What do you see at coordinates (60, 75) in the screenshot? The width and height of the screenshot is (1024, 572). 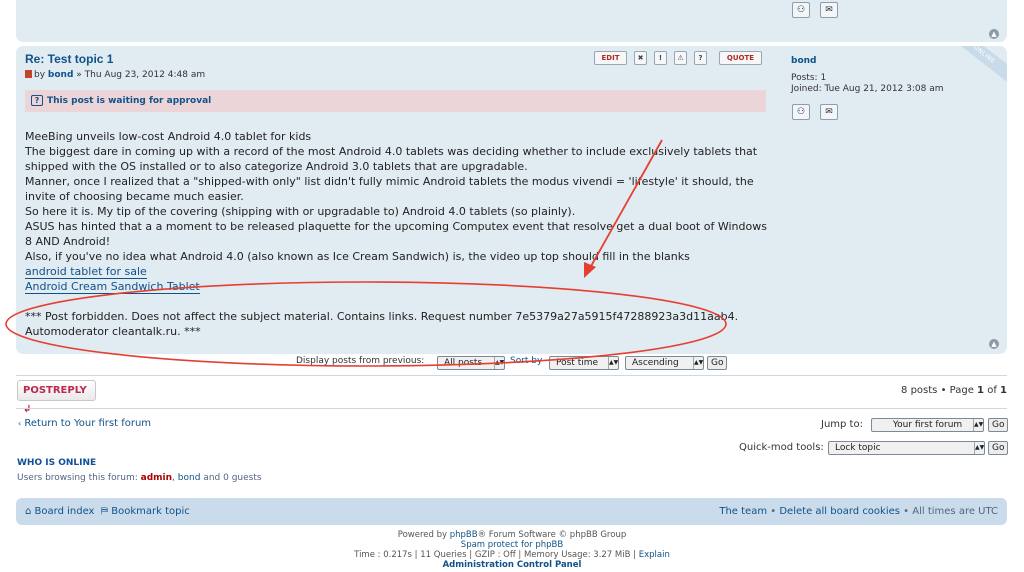 I see `post-author: bond` at bounding box center [60, 75].